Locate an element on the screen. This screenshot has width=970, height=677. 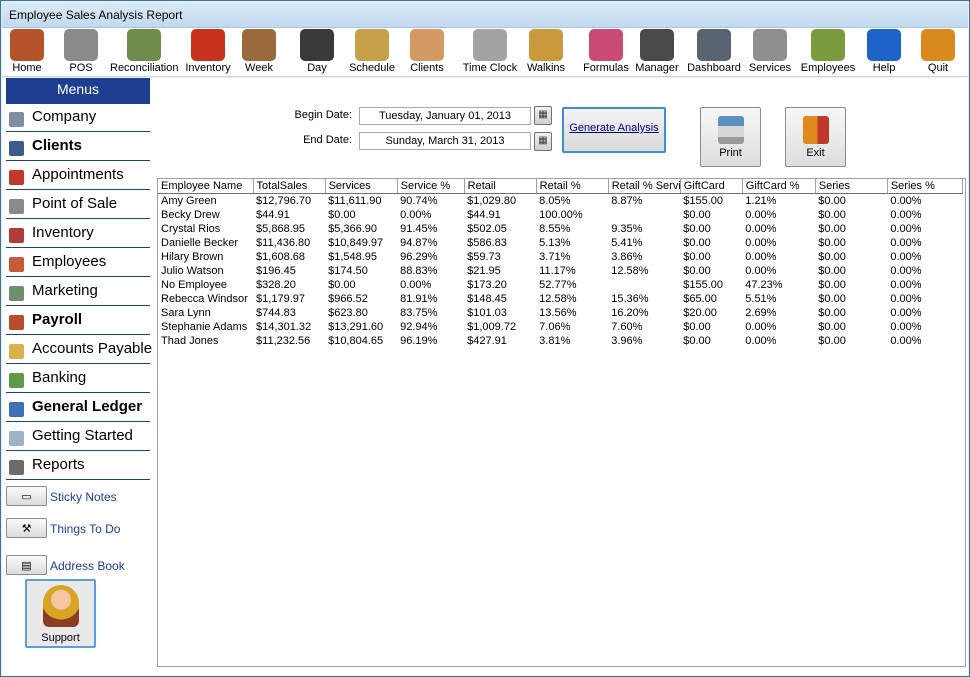
column-header: Retail is located at coordinates (500, 186).